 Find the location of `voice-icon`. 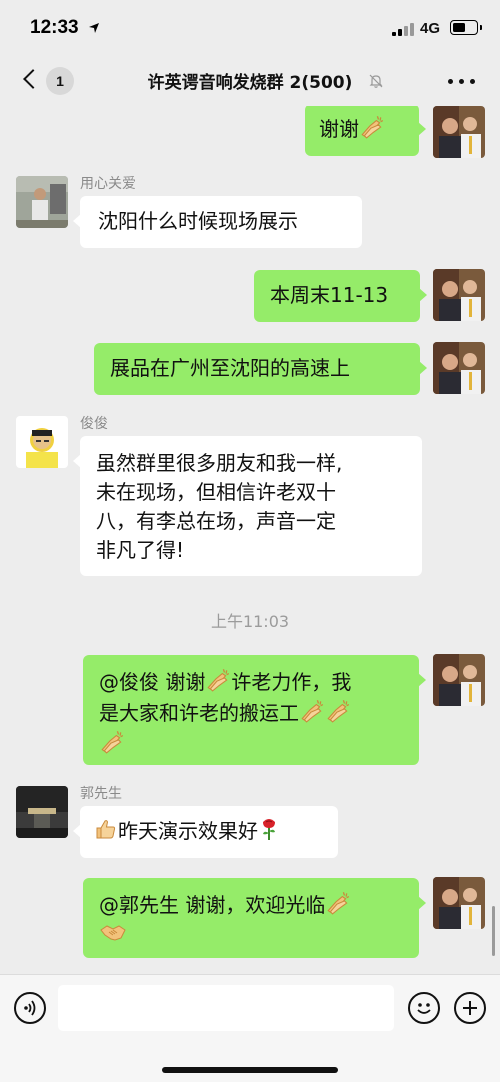

voice-icon is located at coordinates (30, 1008).